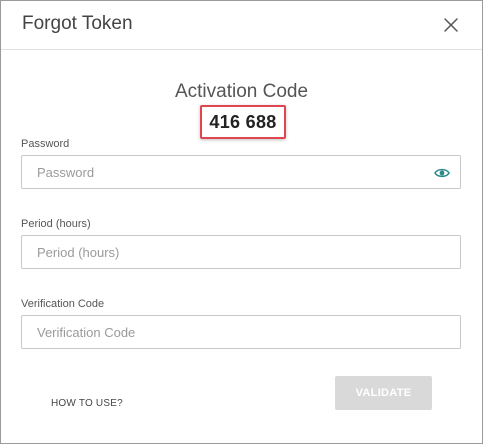  I want to click on validate-button: VALIDATE, so click(383, 393).